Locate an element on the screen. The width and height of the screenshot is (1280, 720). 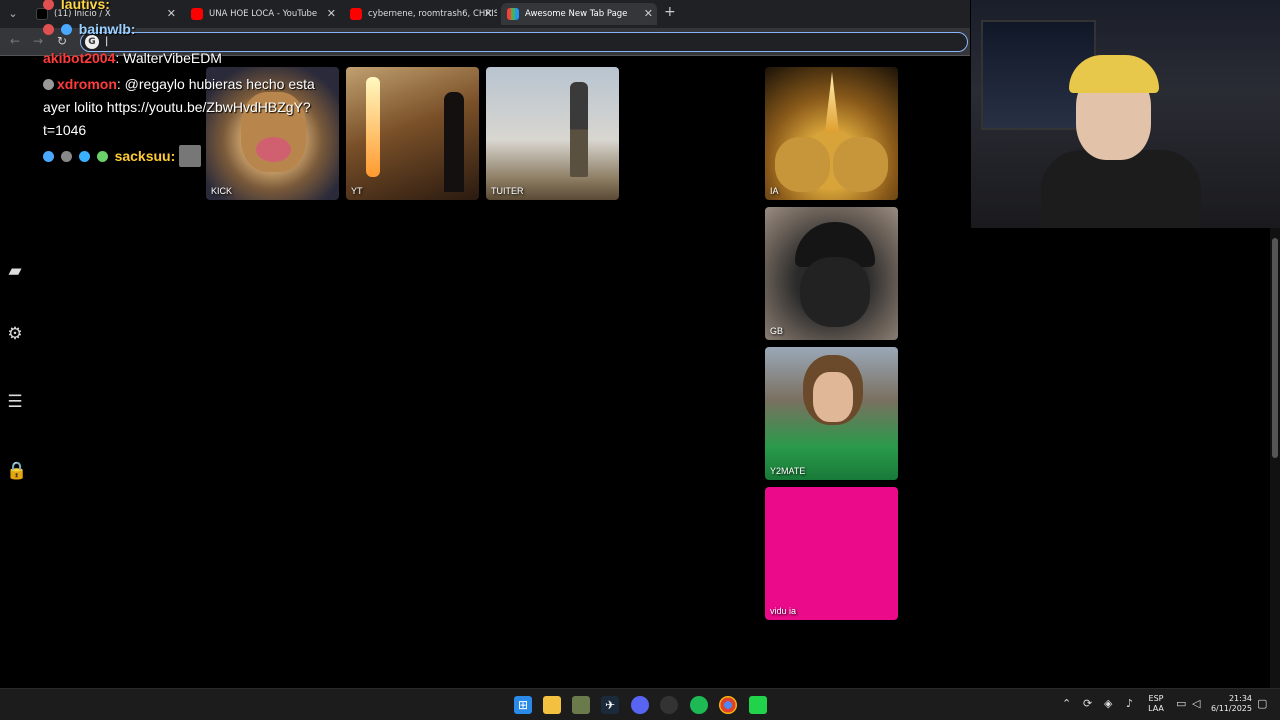
tile-youtube: YT is located at coordinates (412, 133).